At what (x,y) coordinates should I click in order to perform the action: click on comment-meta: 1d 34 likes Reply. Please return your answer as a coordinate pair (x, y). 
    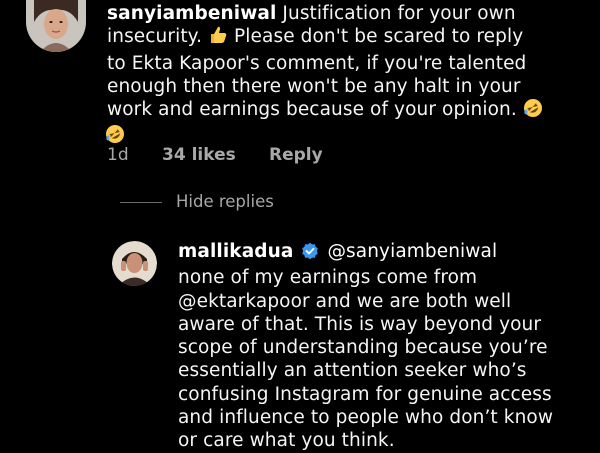
    Looking at the image, I should click on (267, 156).